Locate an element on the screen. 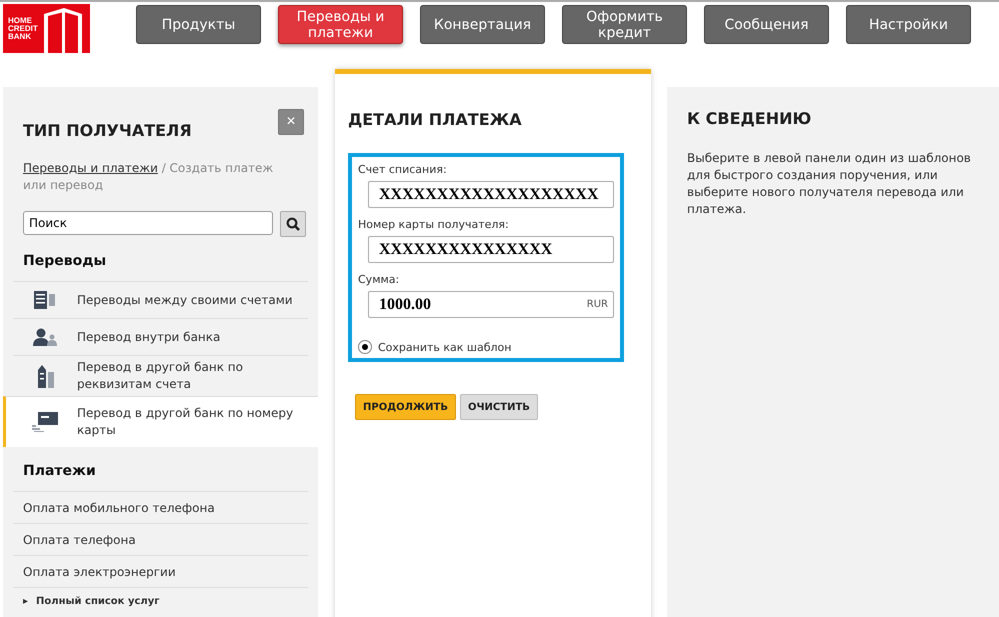 Image resolution: width=999 pixels, height=617 pixels. radio-button is located at coordinates (365, 347).